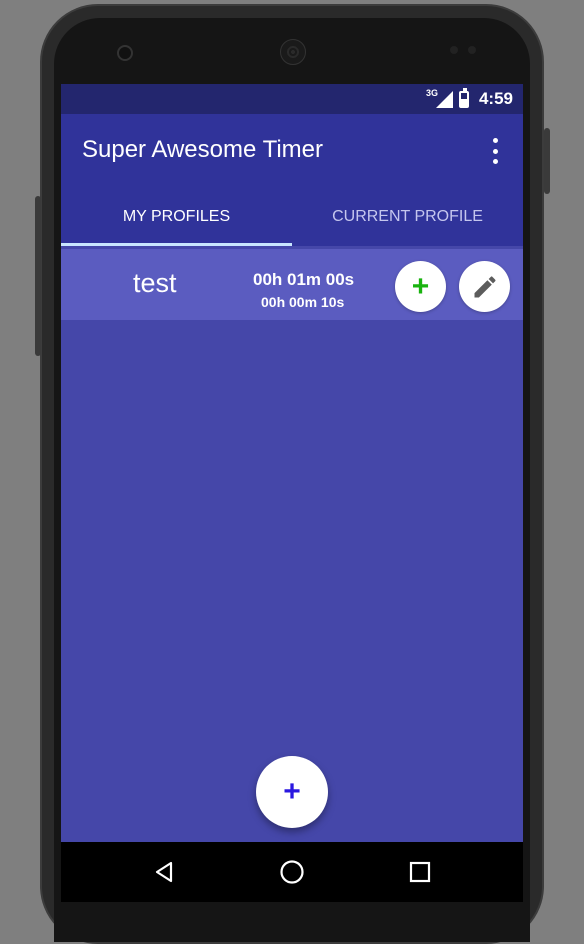  I want to click on profile-interval-time: 00h 00m 10s, so click(303, 302).